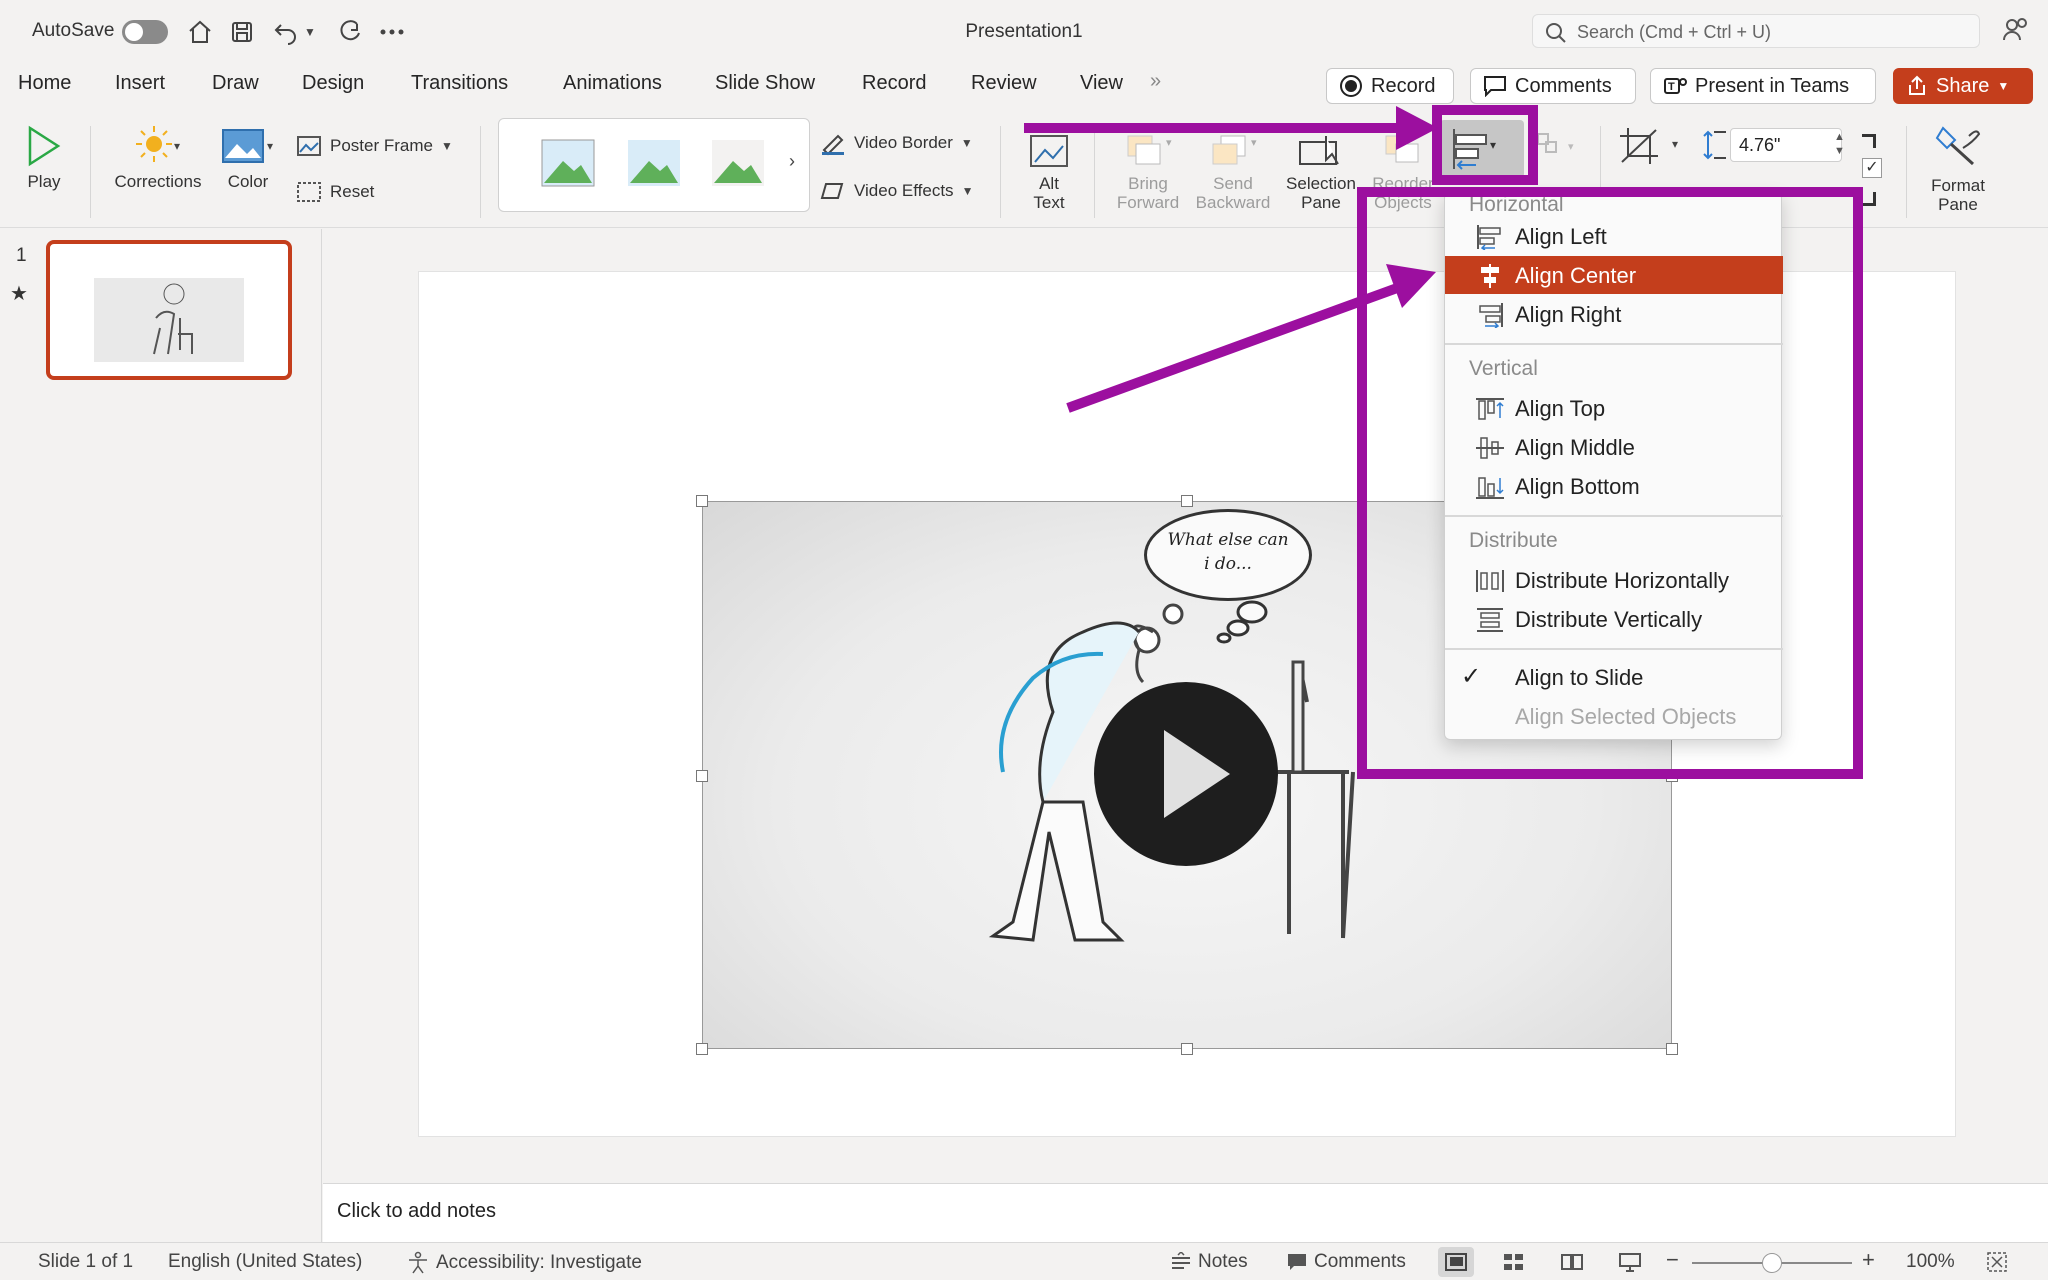 The width and height of the screenshot is (2048, 1280). I want to click on video-border-button: Video Border ▼, so click(896, 143).